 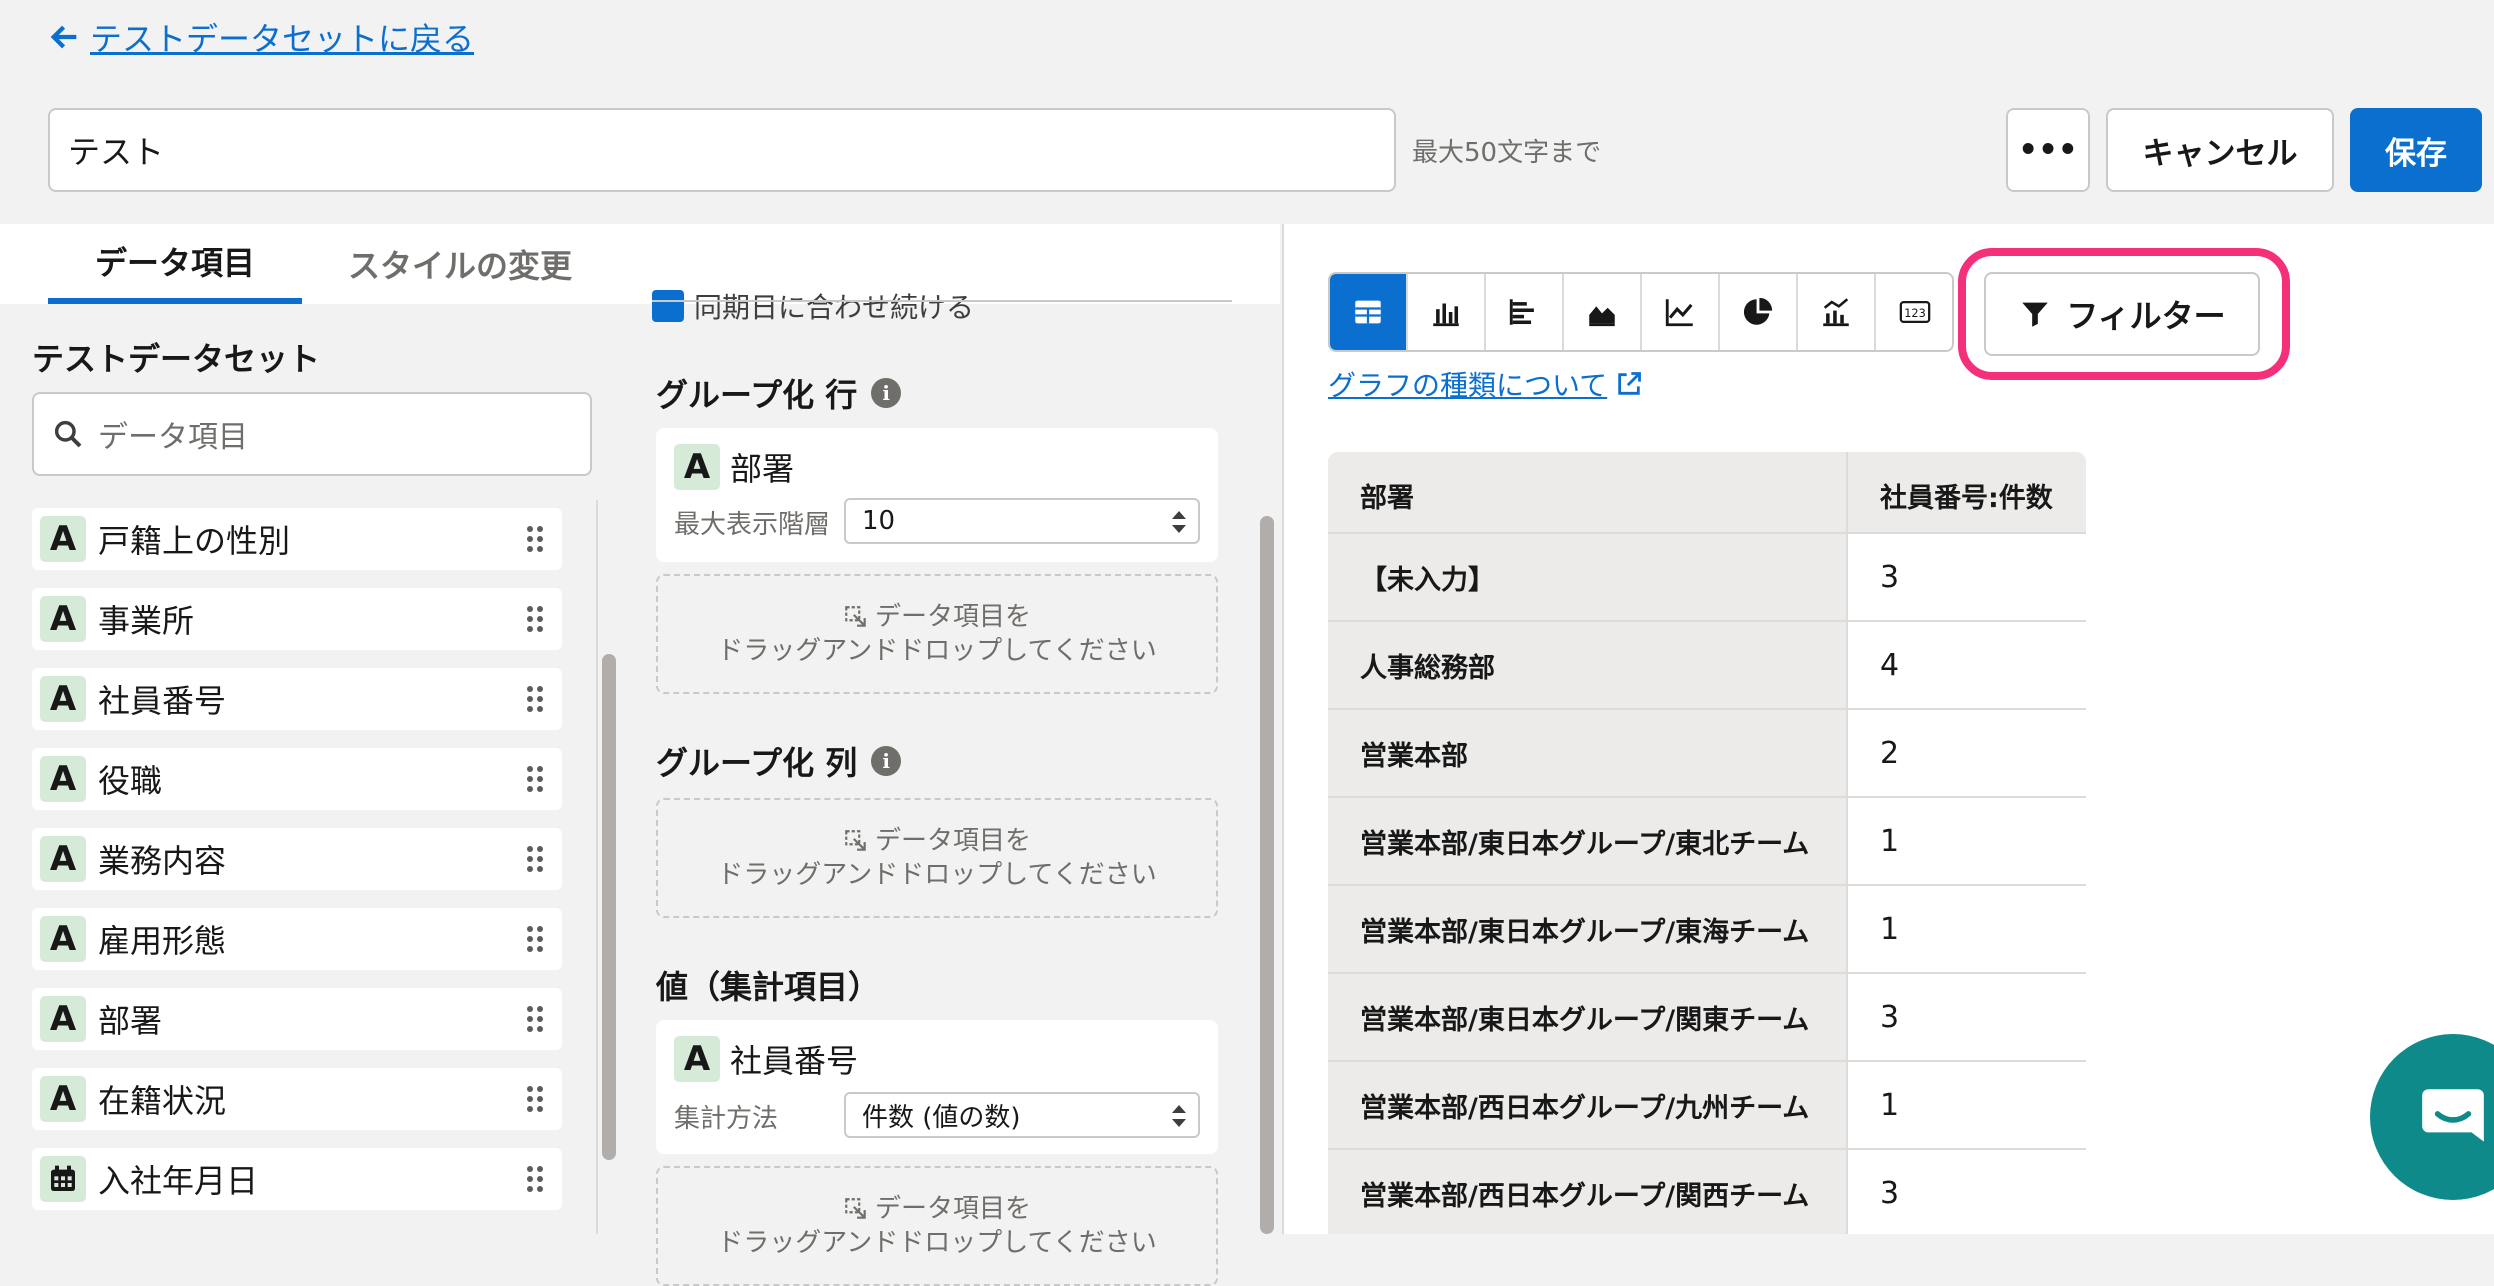 I want to click on field-item: A 雇用形態, so click(x=297, y=939).